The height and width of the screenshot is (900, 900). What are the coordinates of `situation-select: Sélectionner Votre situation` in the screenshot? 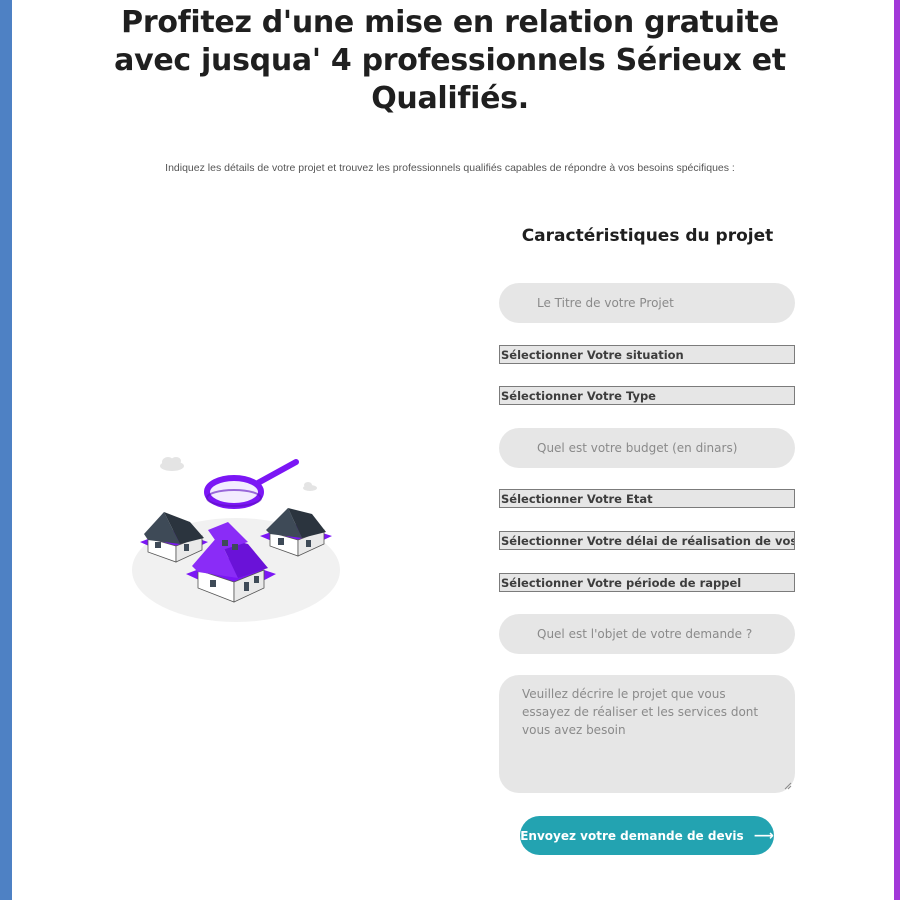 It's located at (647, 354).